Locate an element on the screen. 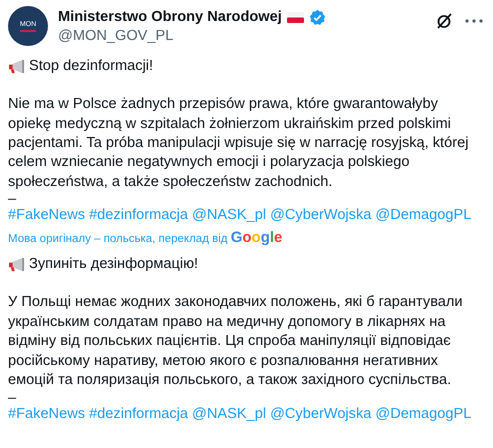 This screenshot has height=448, width=493. more-options-icon is located at coordinates (474, 21).